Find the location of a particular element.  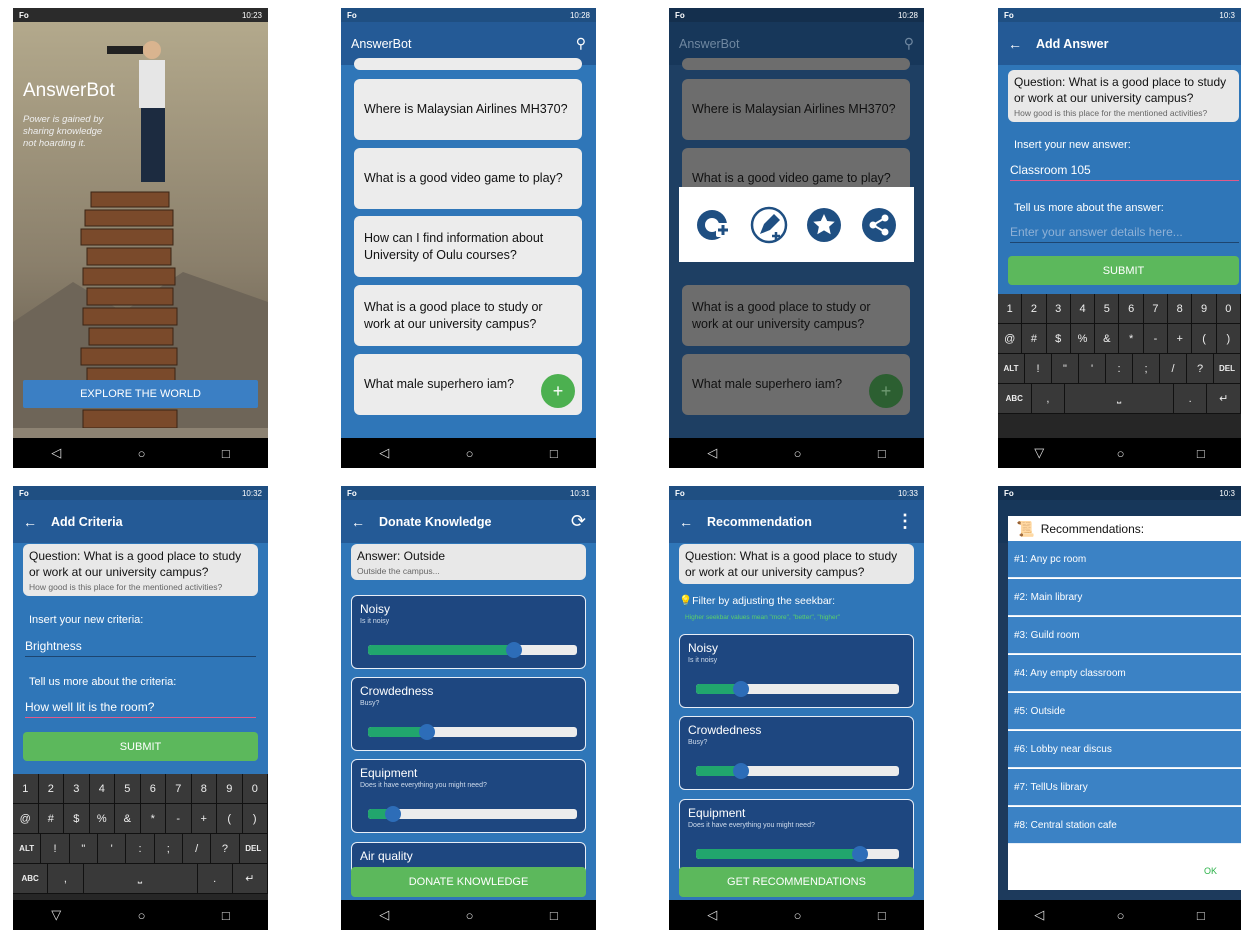

ok-button: OK is located at coordinates (1210, 871).